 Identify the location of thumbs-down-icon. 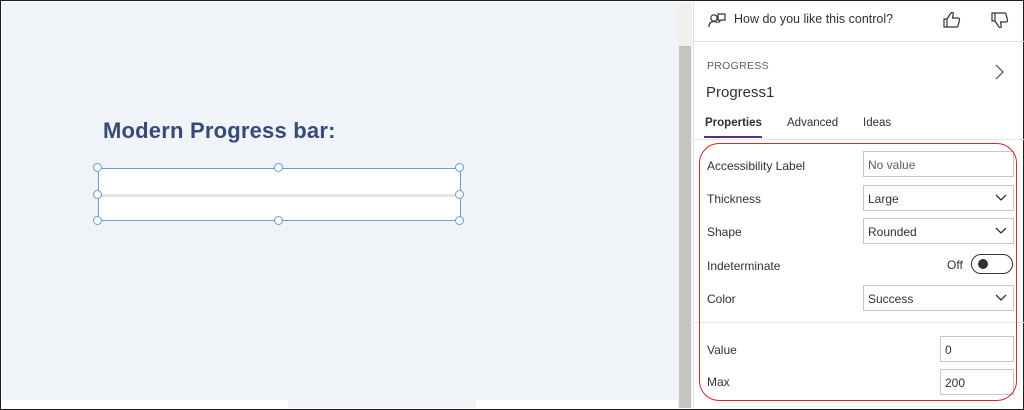
(1000, 20).